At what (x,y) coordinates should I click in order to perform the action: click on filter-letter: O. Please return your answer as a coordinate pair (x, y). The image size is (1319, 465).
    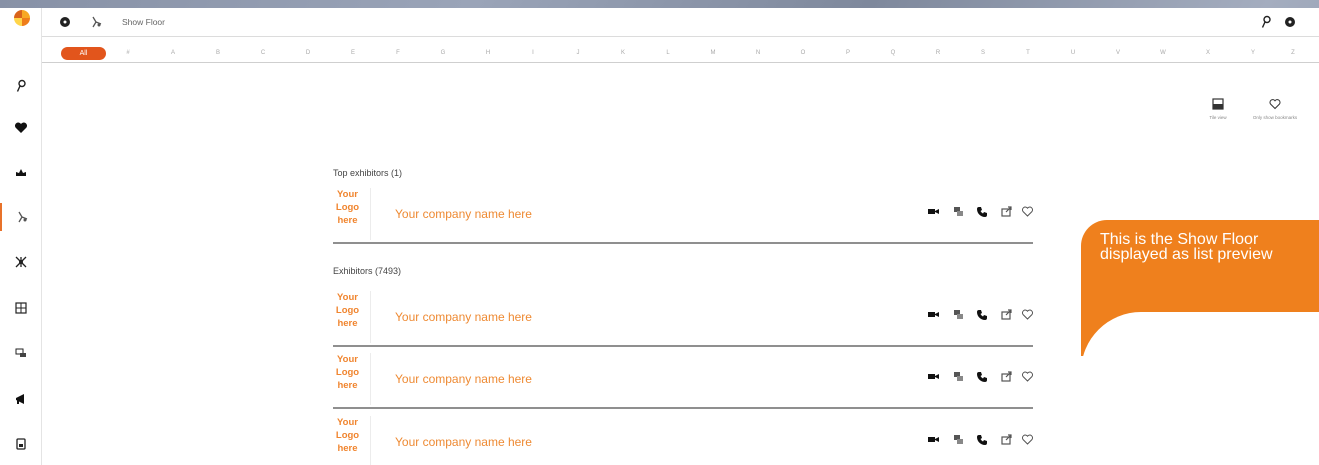
    Looking at the image, I should click on (803, 53).